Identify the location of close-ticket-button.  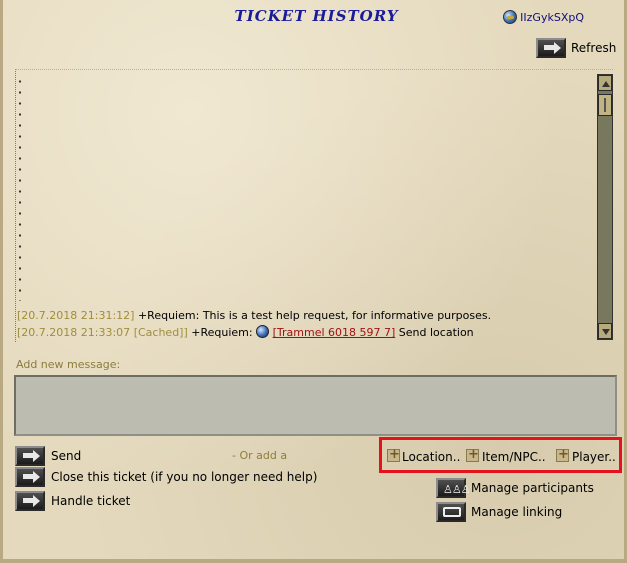
(30, 477).